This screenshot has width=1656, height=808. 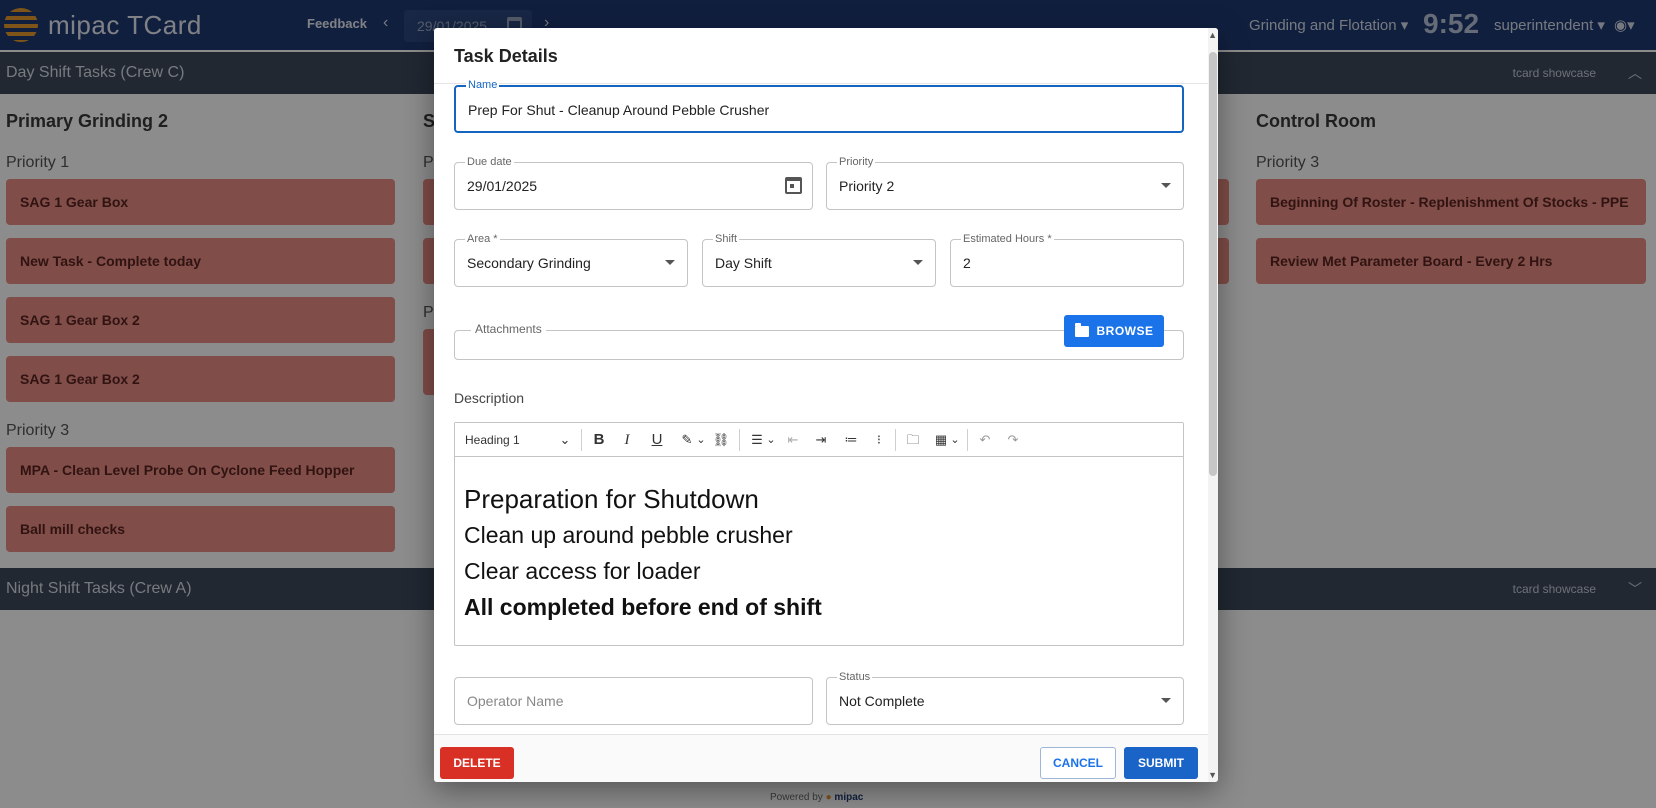 What do you see at coordinates (611, 499) in the screenshot?
I see `editor-line: Preparation for Shutdown` at bounding box center [611, 499].